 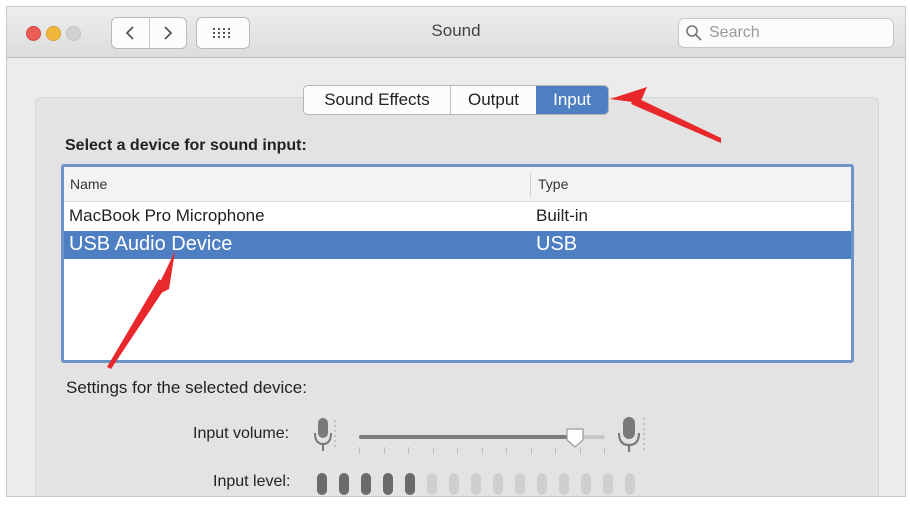 What do you see at coordinates (553, 184) in the screenshot?
I see `column-header-type: Type` at bounding box center [553, 184].